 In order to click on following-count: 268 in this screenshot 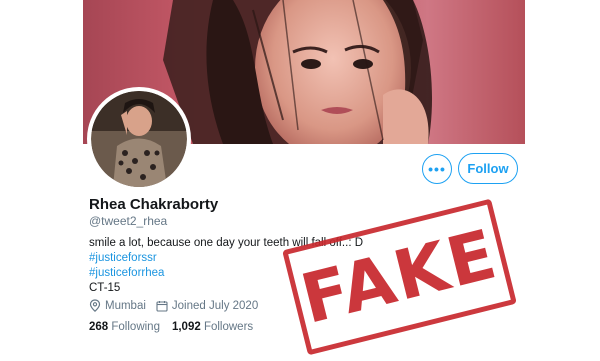, I will do `click(99, 327)`.